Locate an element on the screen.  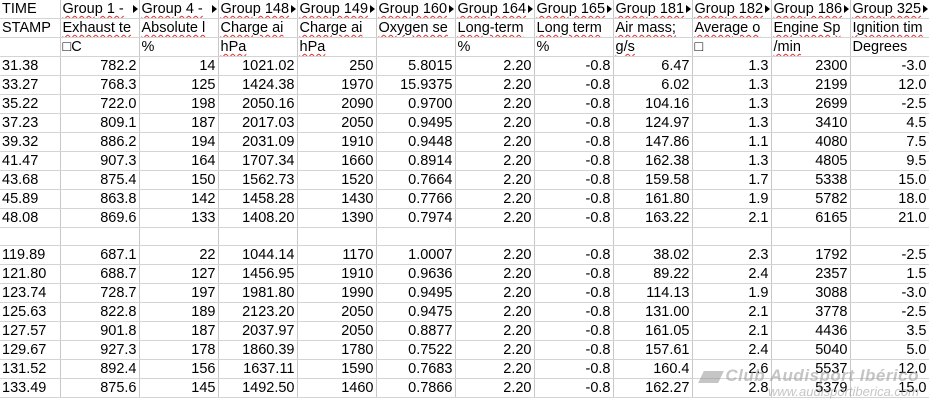
table-cell: 38.02 is located at coordinates (653, 255).